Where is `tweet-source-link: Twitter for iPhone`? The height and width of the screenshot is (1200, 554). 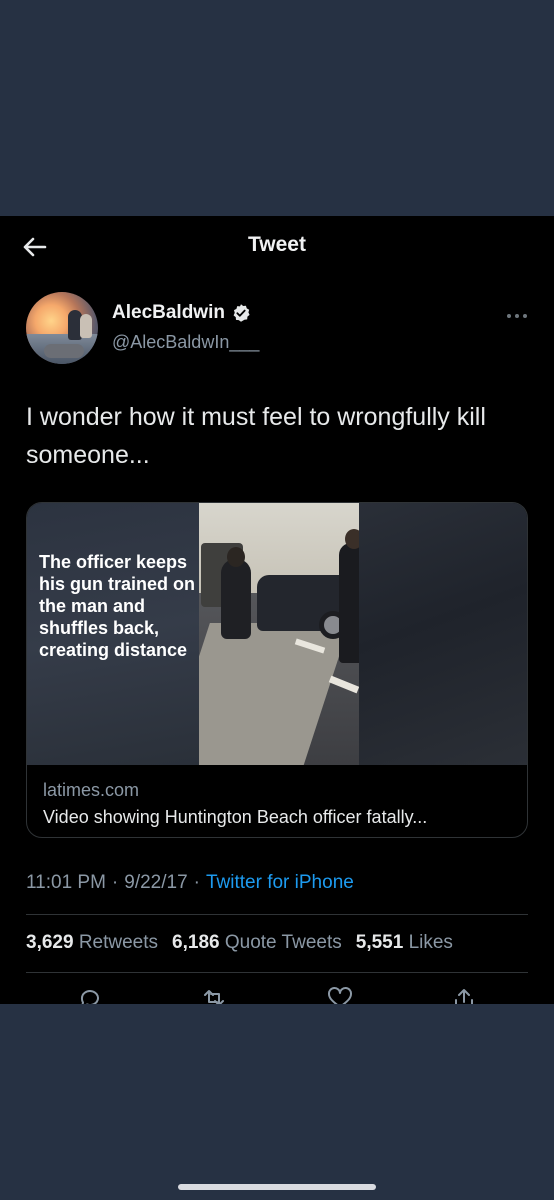
tweet-source-link: Twitter for iPhone is located at coordinates (280, 883).